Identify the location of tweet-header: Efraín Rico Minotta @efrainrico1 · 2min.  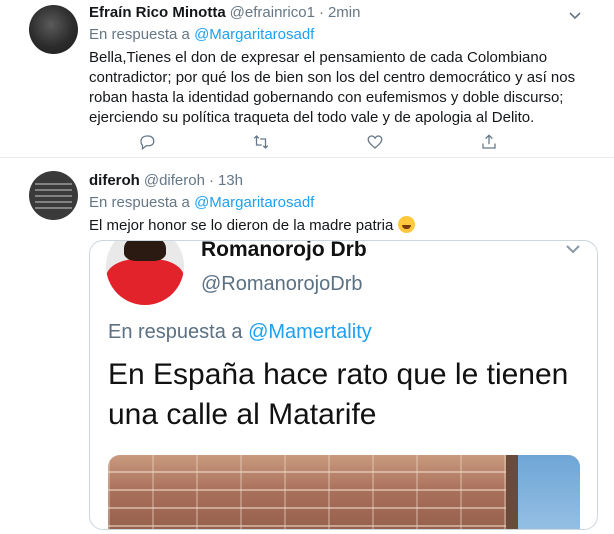
(336, 12).